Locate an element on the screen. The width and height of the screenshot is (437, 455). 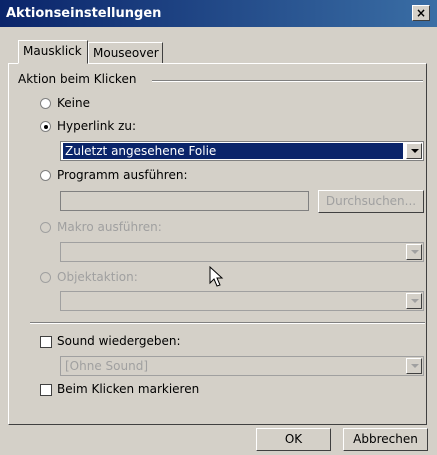
tab-label: Mouseover is located at coordinates (126, 53).